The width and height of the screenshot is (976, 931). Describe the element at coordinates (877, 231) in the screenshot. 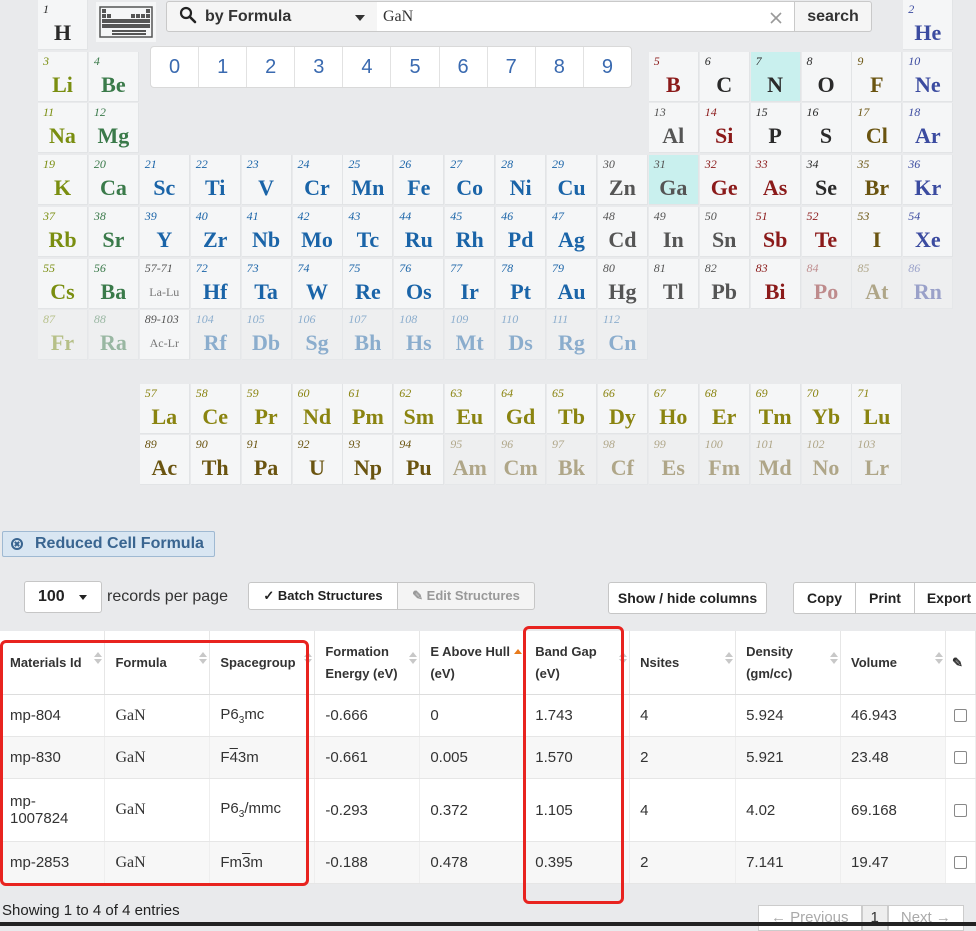

I see `element-i: 53 I` at that location.